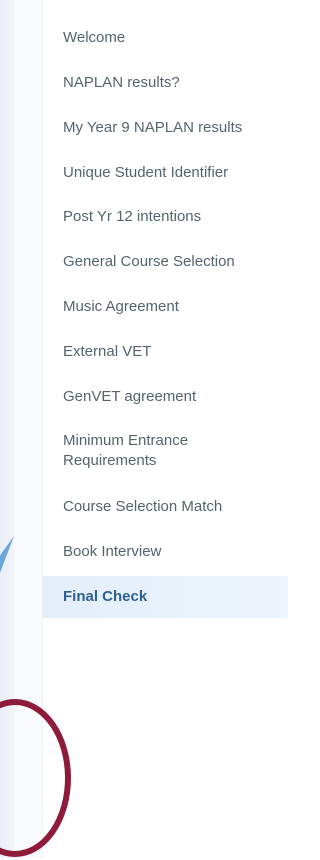  I want to click on nav-item-course-selection-match: Course Selection Match, so click(165, 507).